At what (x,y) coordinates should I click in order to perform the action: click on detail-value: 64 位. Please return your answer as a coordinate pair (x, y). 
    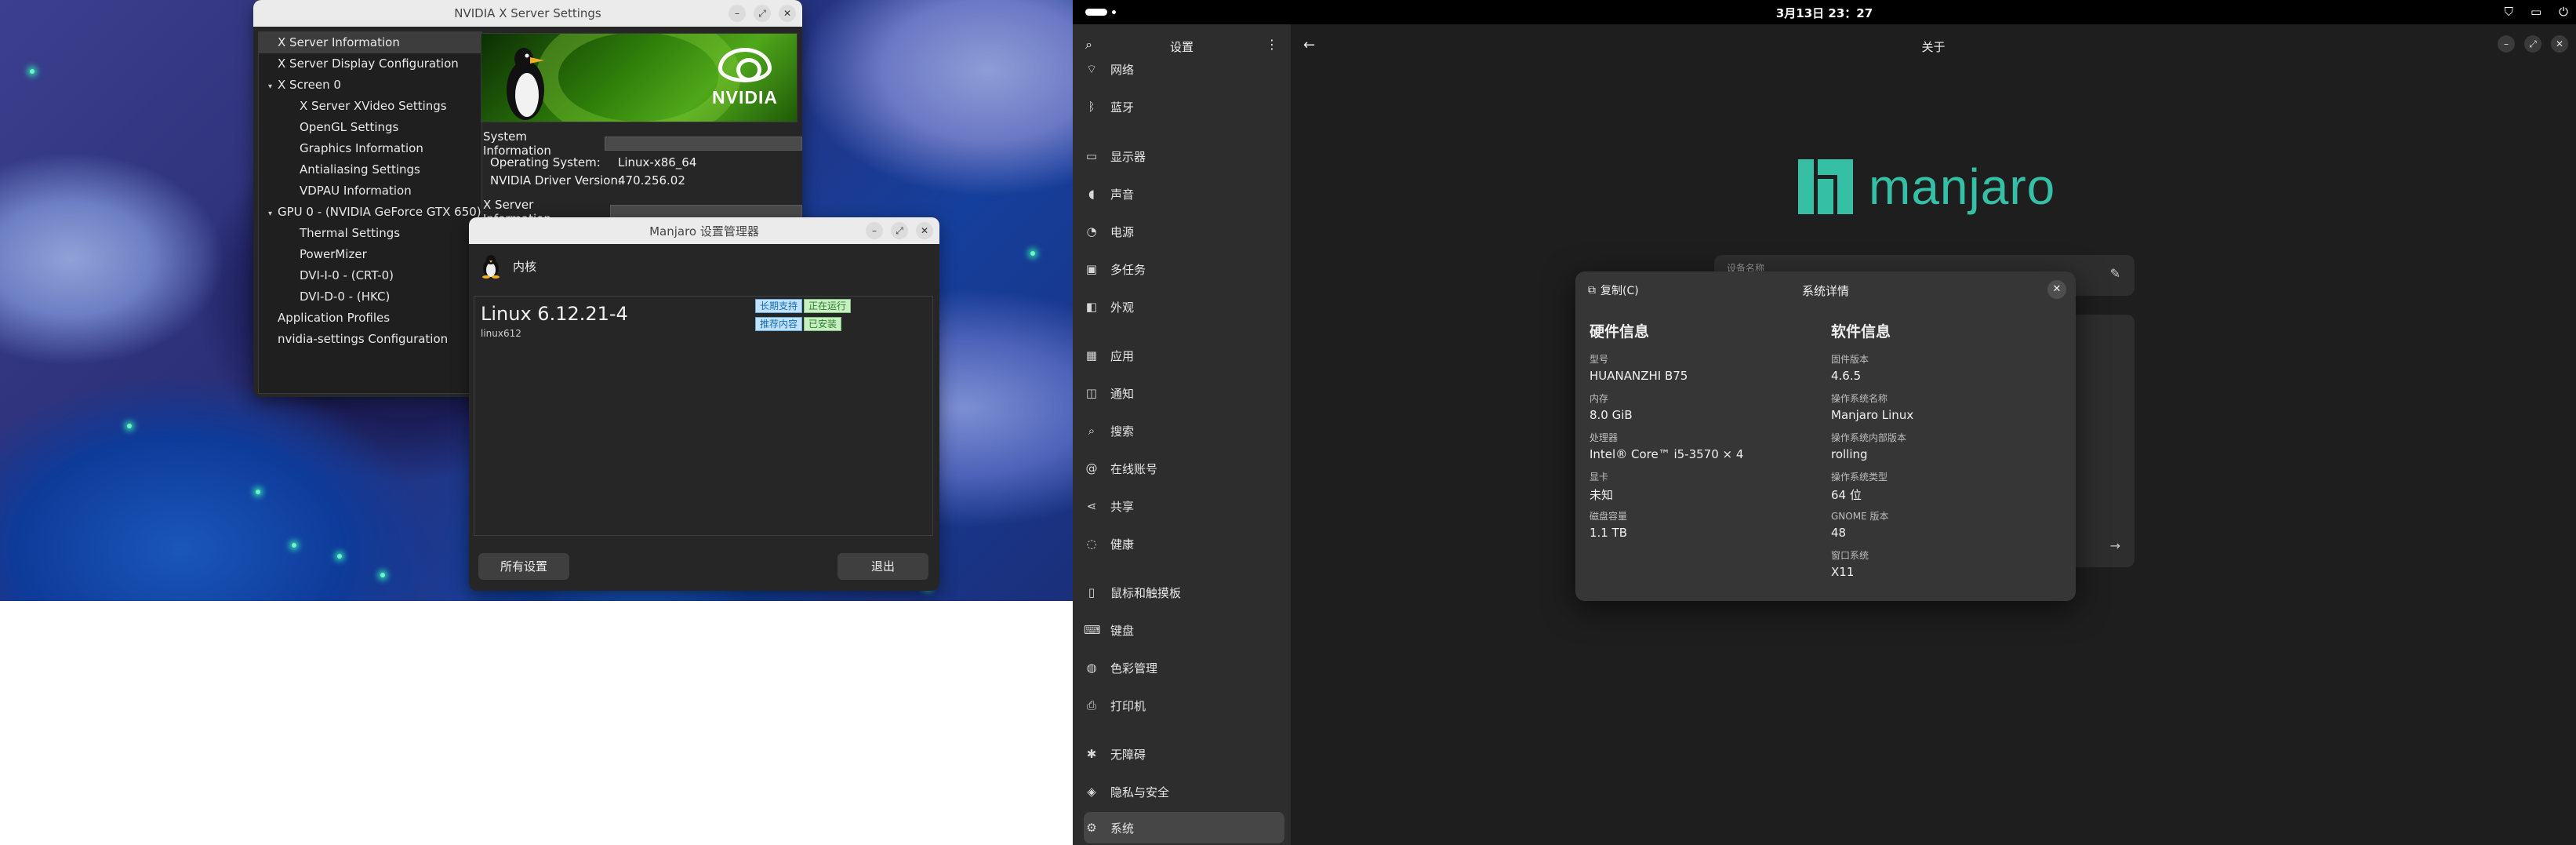
    Looking at the image, I should click on (1846, 495).